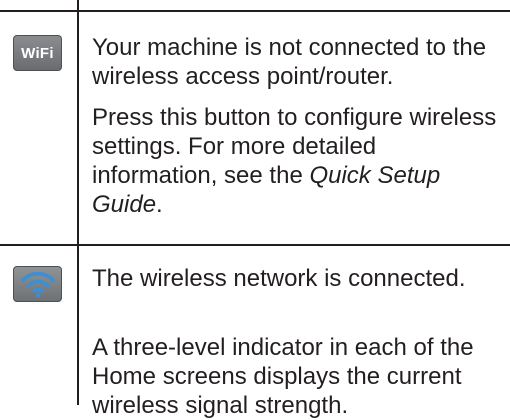 This screenshot has height=420, width=510. I want to click on wifi-icon-label: WiFi, so click(37, 53).